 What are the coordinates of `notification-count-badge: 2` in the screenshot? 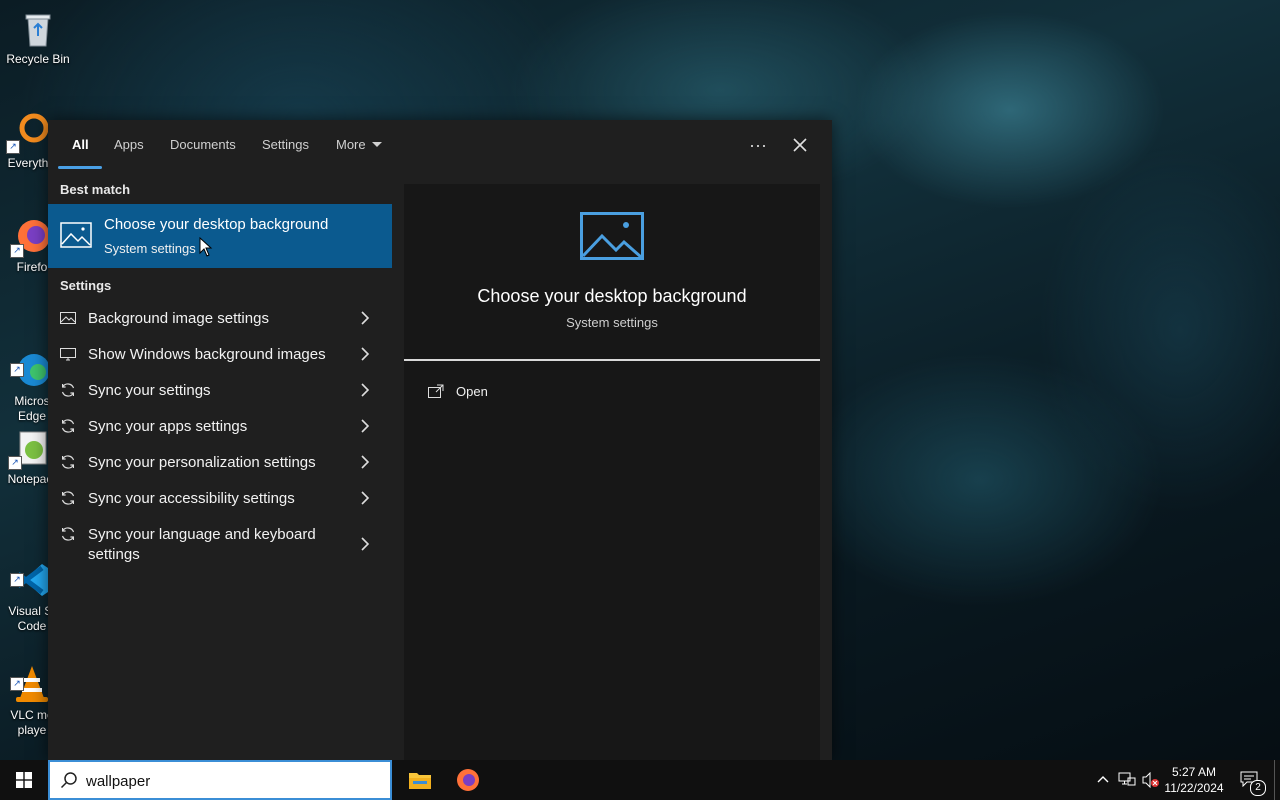 It's located at (1258, 788).